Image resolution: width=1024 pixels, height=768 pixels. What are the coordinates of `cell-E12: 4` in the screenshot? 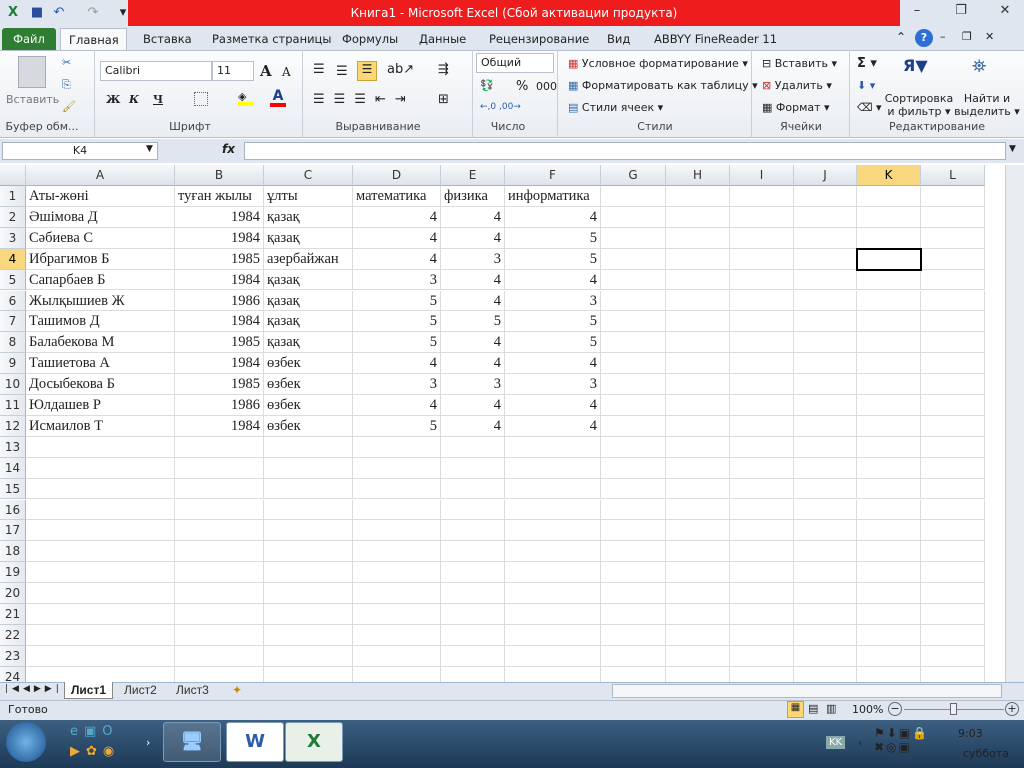 It's located at (473, 426).